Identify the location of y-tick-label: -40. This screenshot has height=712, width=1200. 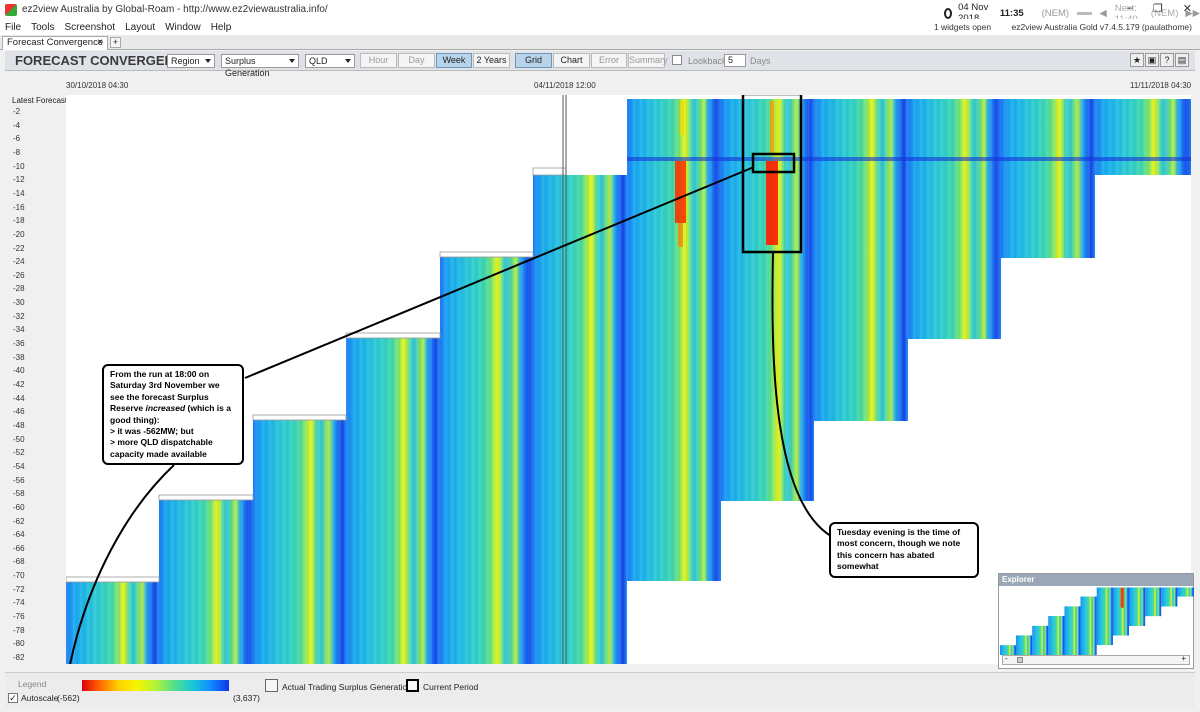
(19, 371).